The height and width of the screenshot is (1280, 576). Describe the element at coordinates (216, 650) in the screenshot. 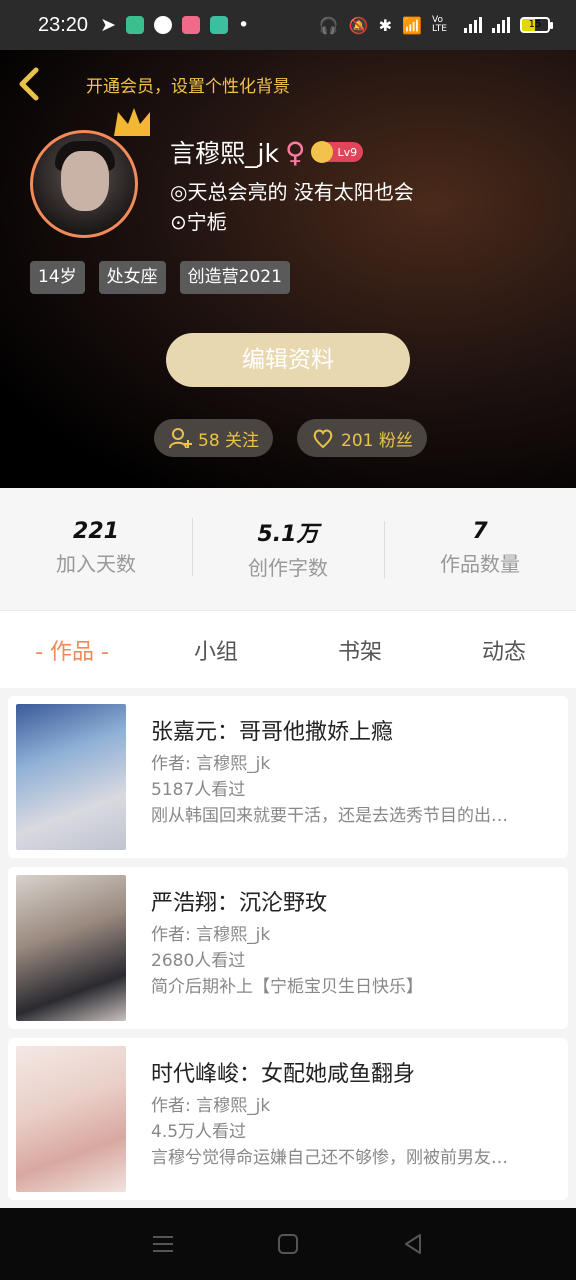

I see `tab-groups: 小组` at that location.